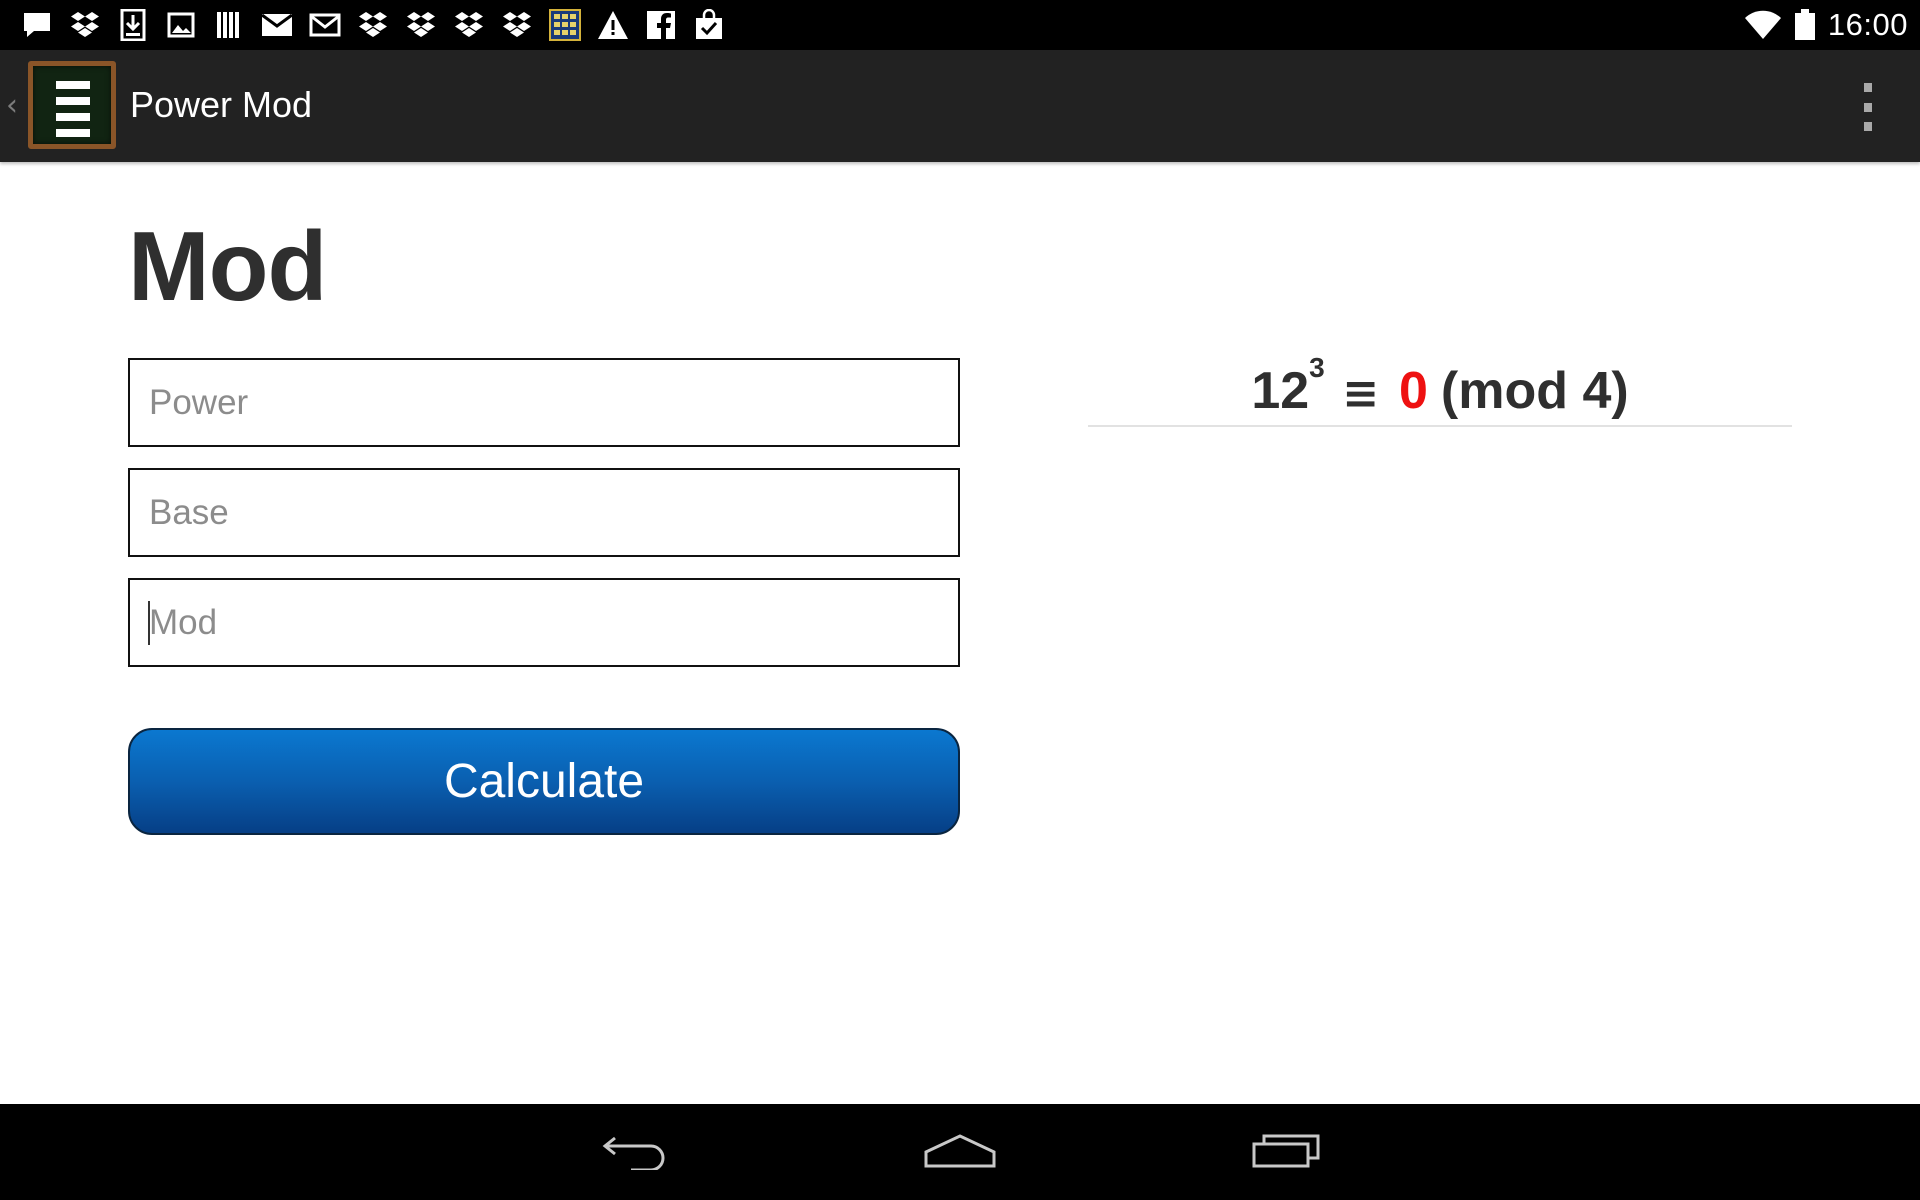 The height and width of the screenshot is (1200, 1920). Describe the element at coordinates (544, 622) in the screenshot. I see `mod-input` at that location.